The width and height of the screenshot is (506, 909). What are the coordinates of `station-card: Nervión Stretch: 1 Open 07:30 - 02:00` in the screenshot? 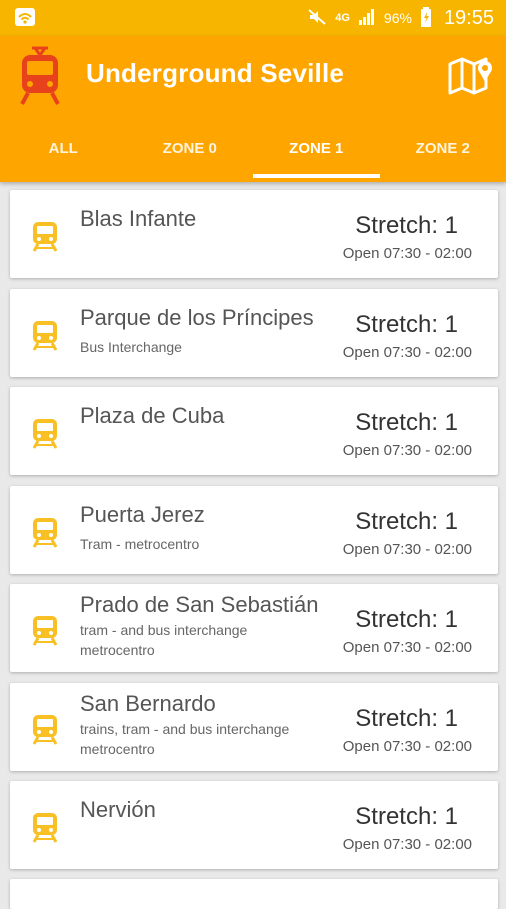 It's located at (254, 825).